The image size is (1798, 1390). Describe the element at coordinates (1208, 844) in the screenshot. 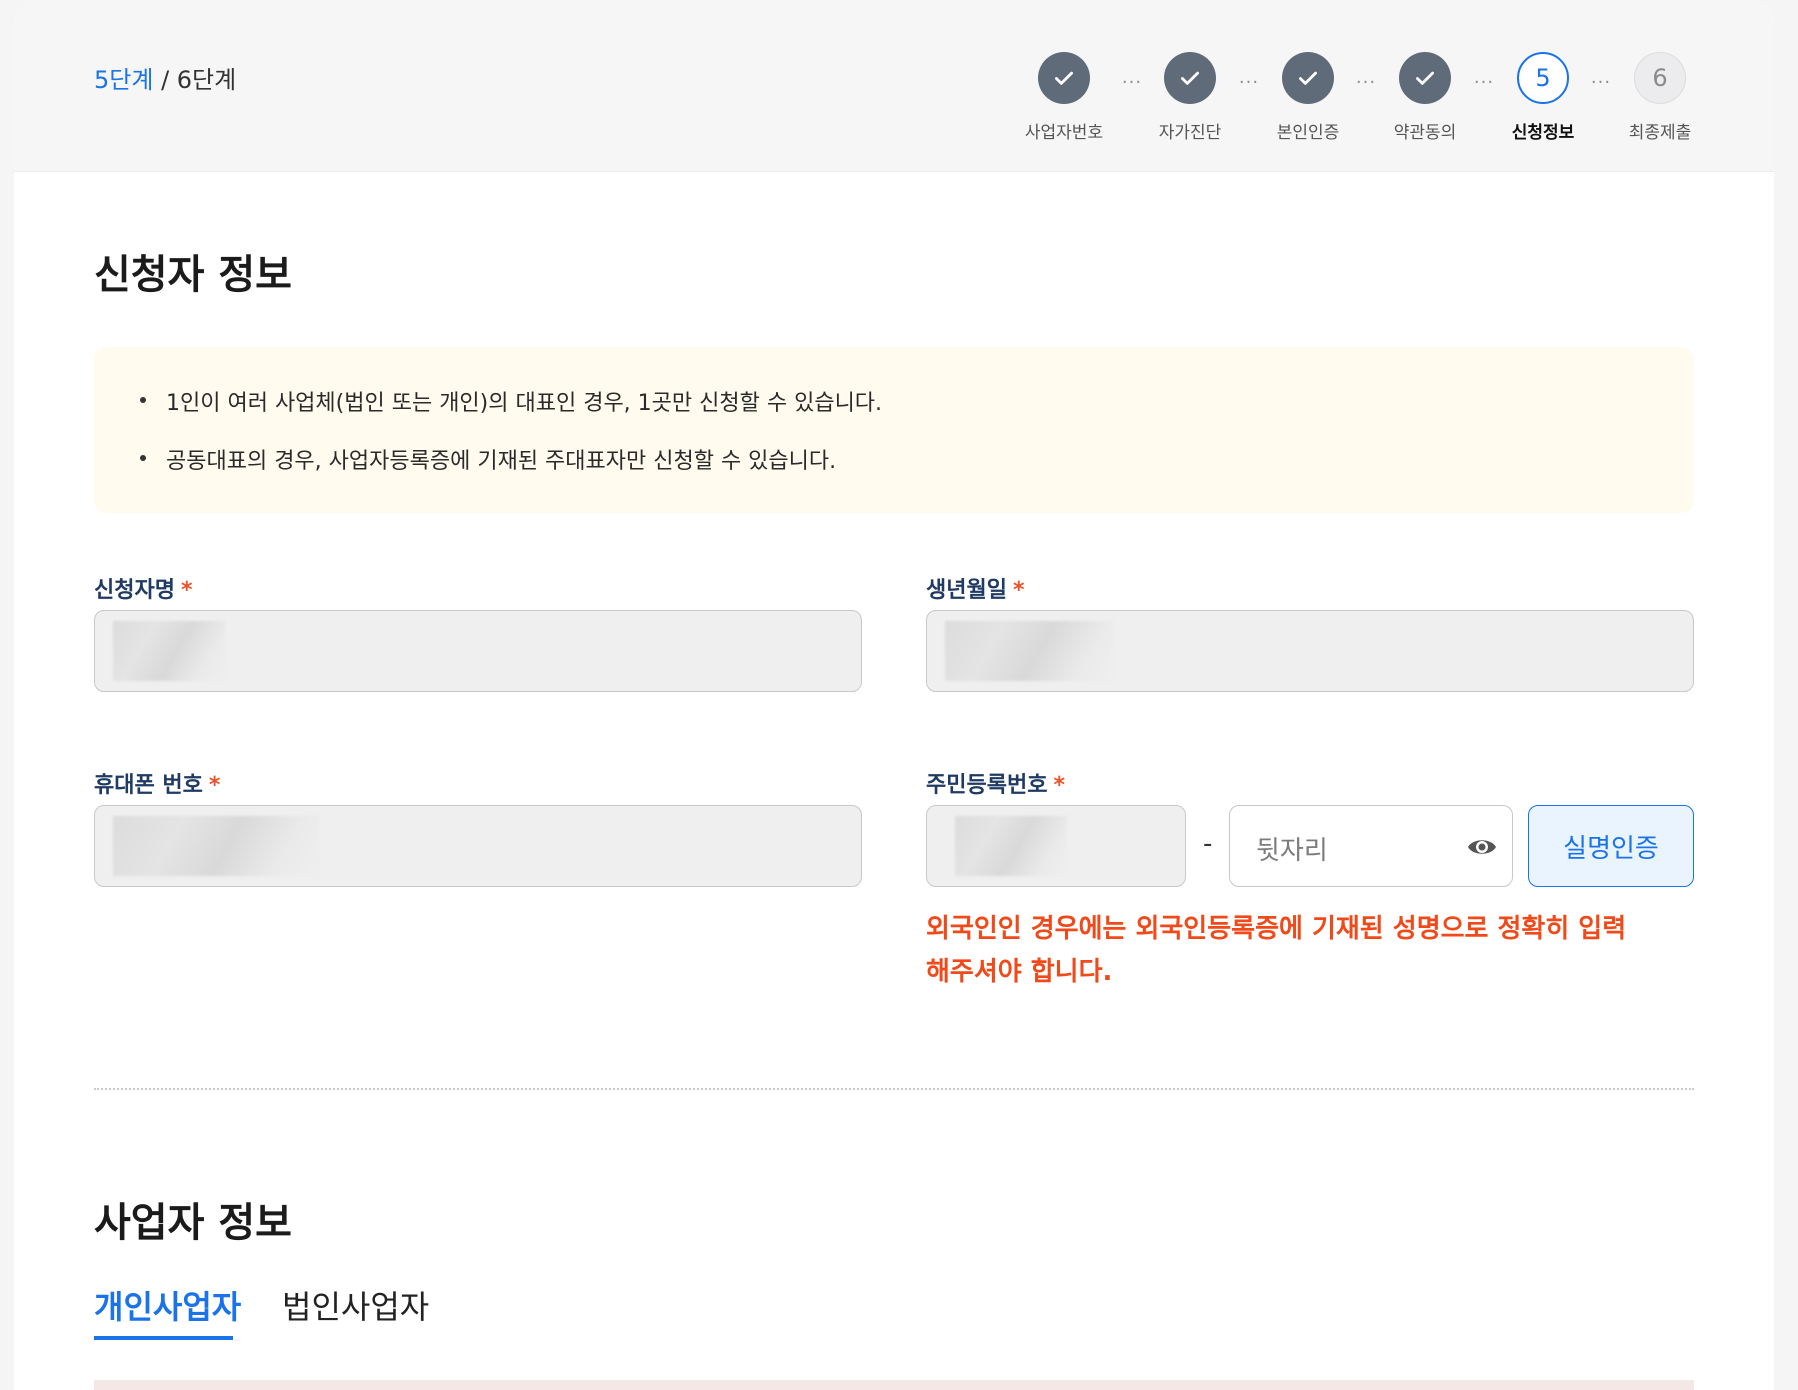

I see `rrn-dash: -` at that location.